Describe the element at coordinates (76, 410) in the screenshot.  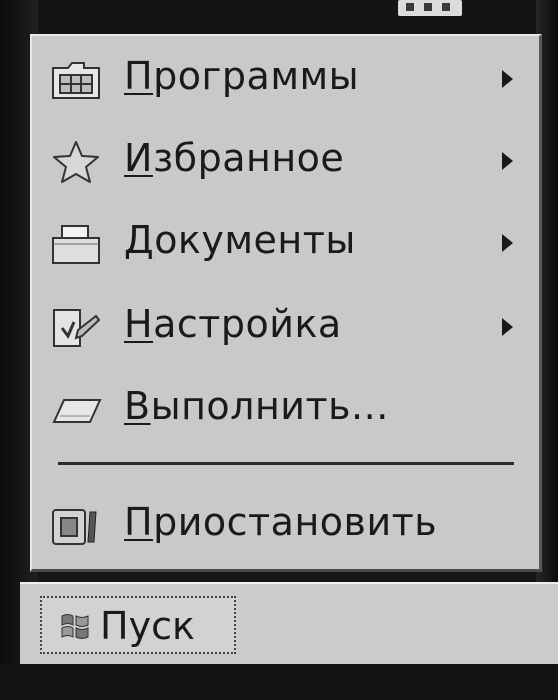
I see `run-icon` at that location.